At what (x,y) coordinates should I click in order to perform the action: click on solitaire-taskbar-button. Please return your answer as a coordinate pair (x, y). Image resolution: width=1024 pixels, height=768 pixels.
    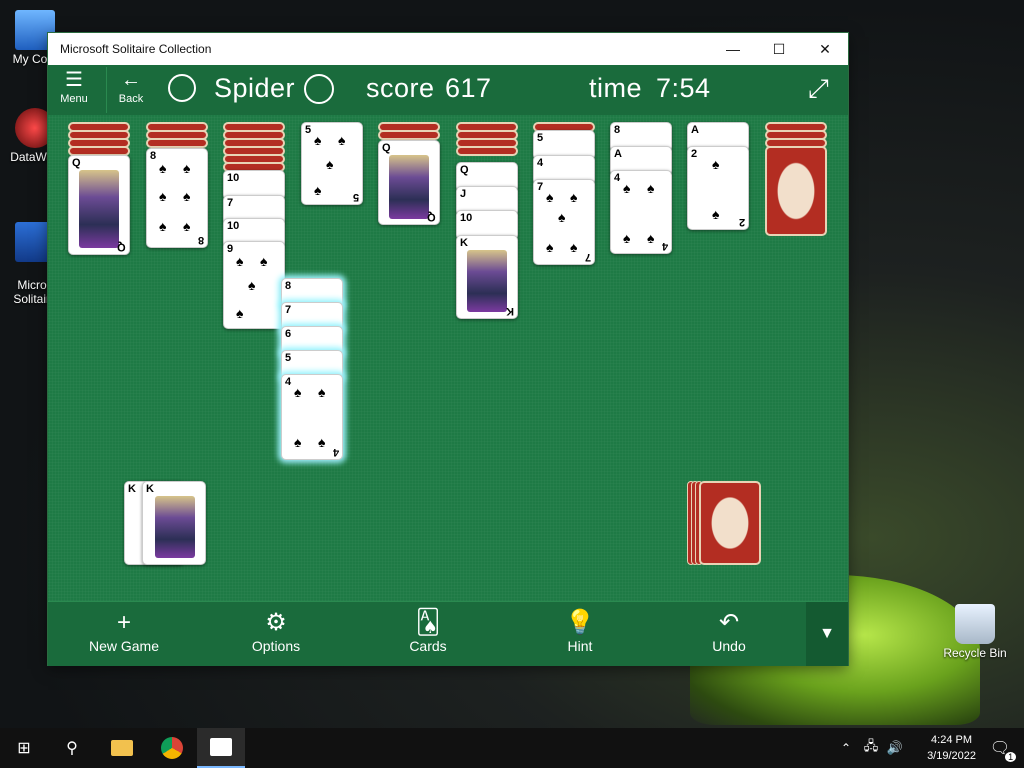
    Looking at the image, I should click on (221, 748).